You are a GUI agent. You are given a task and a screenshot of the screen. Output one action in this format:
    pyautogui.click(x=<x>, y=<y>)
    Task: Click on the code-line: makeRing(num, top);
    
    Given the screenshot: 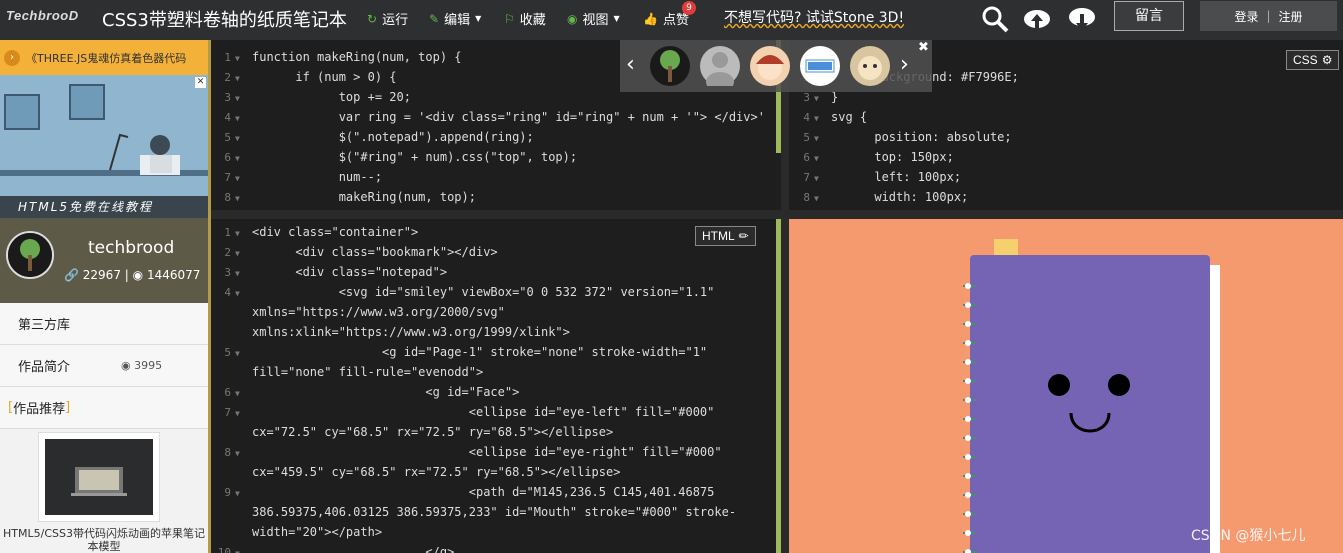 What is the action you would take?
    pyautogui.click(x=508, y=197)
    